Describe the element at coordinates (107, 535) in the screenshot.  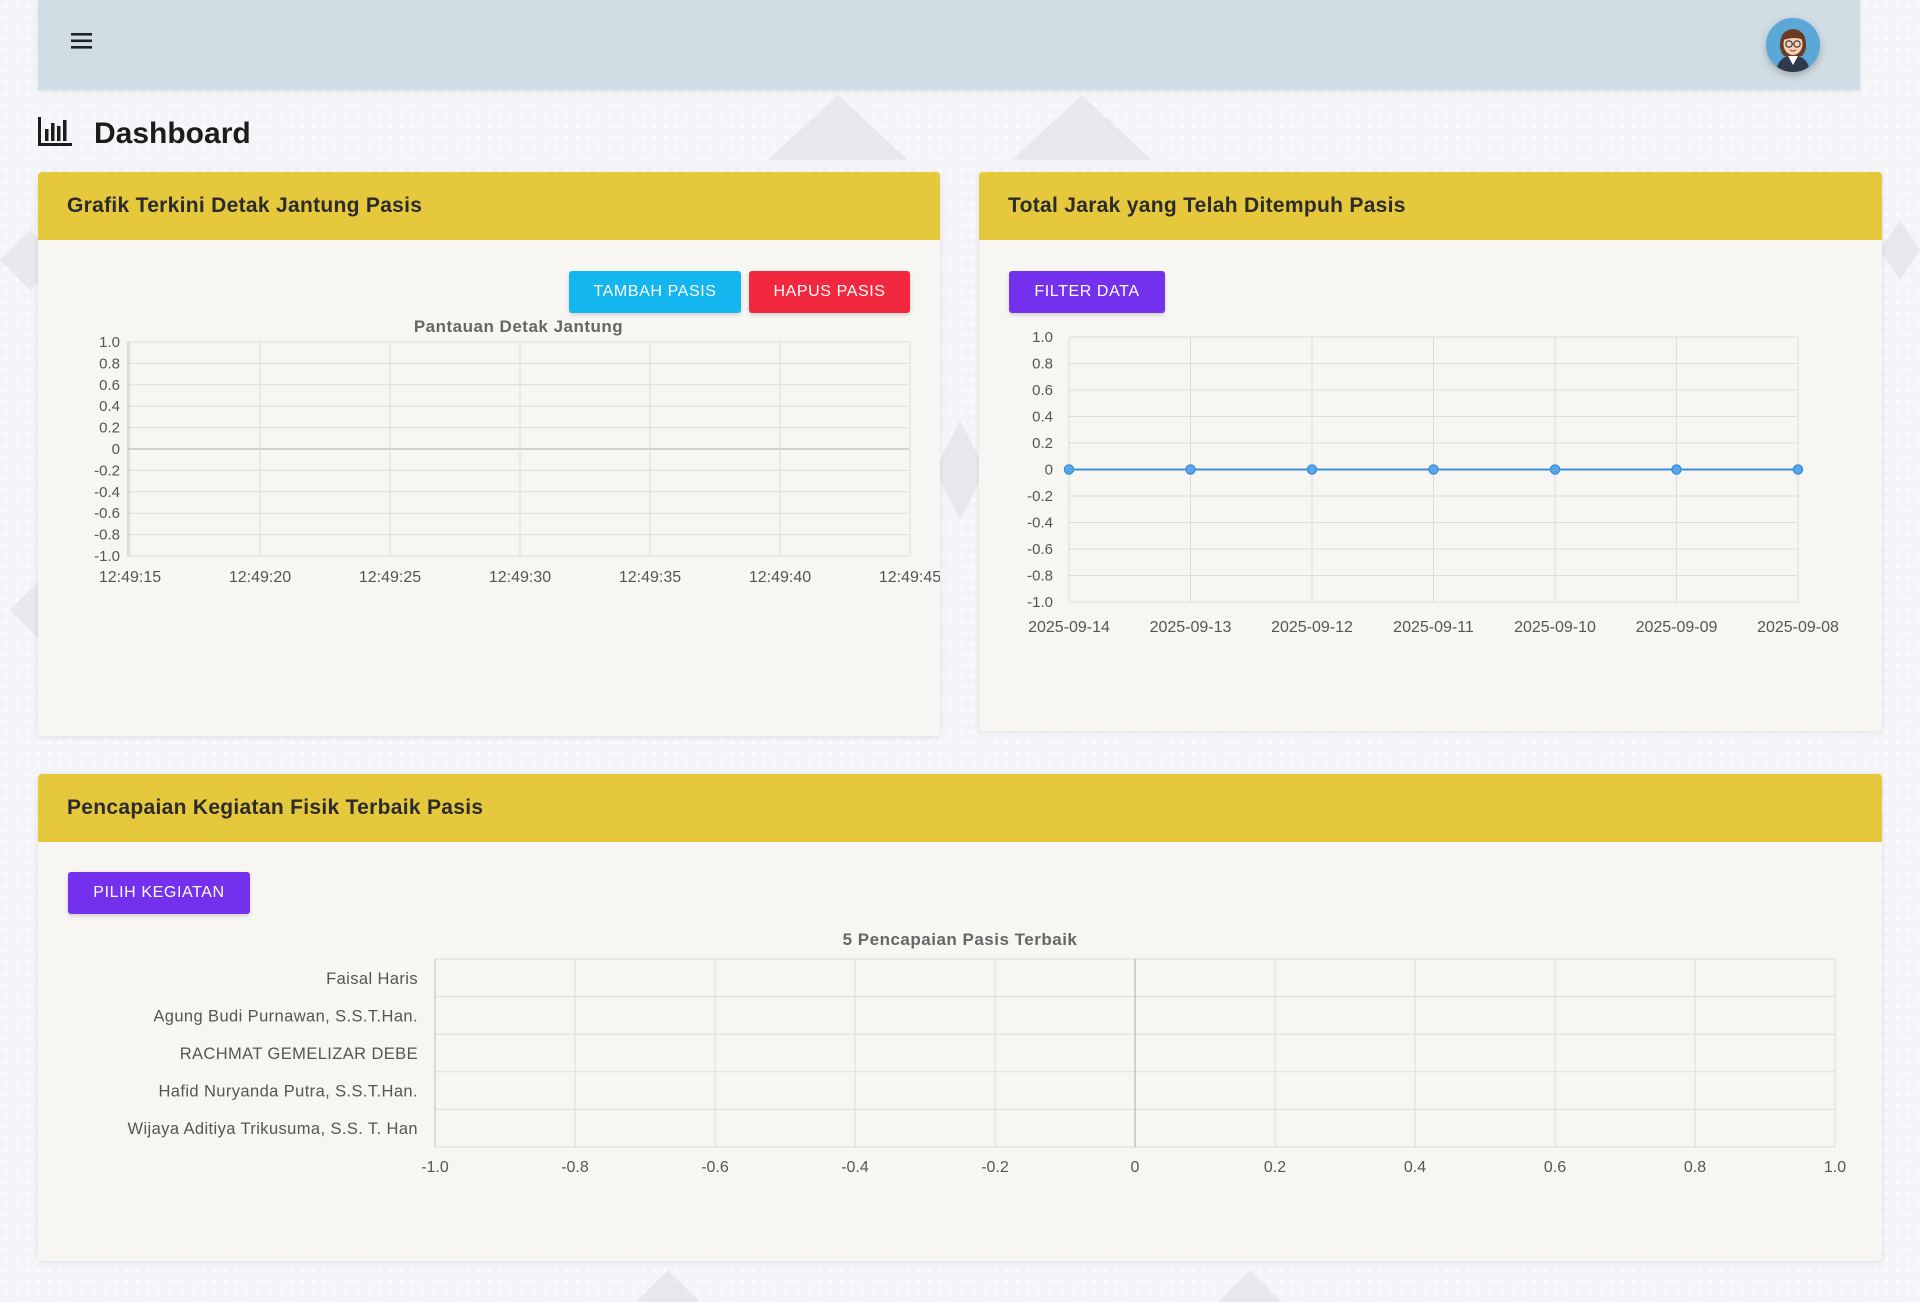
I see `heart-chart-y-tick: -0.8` at that location.